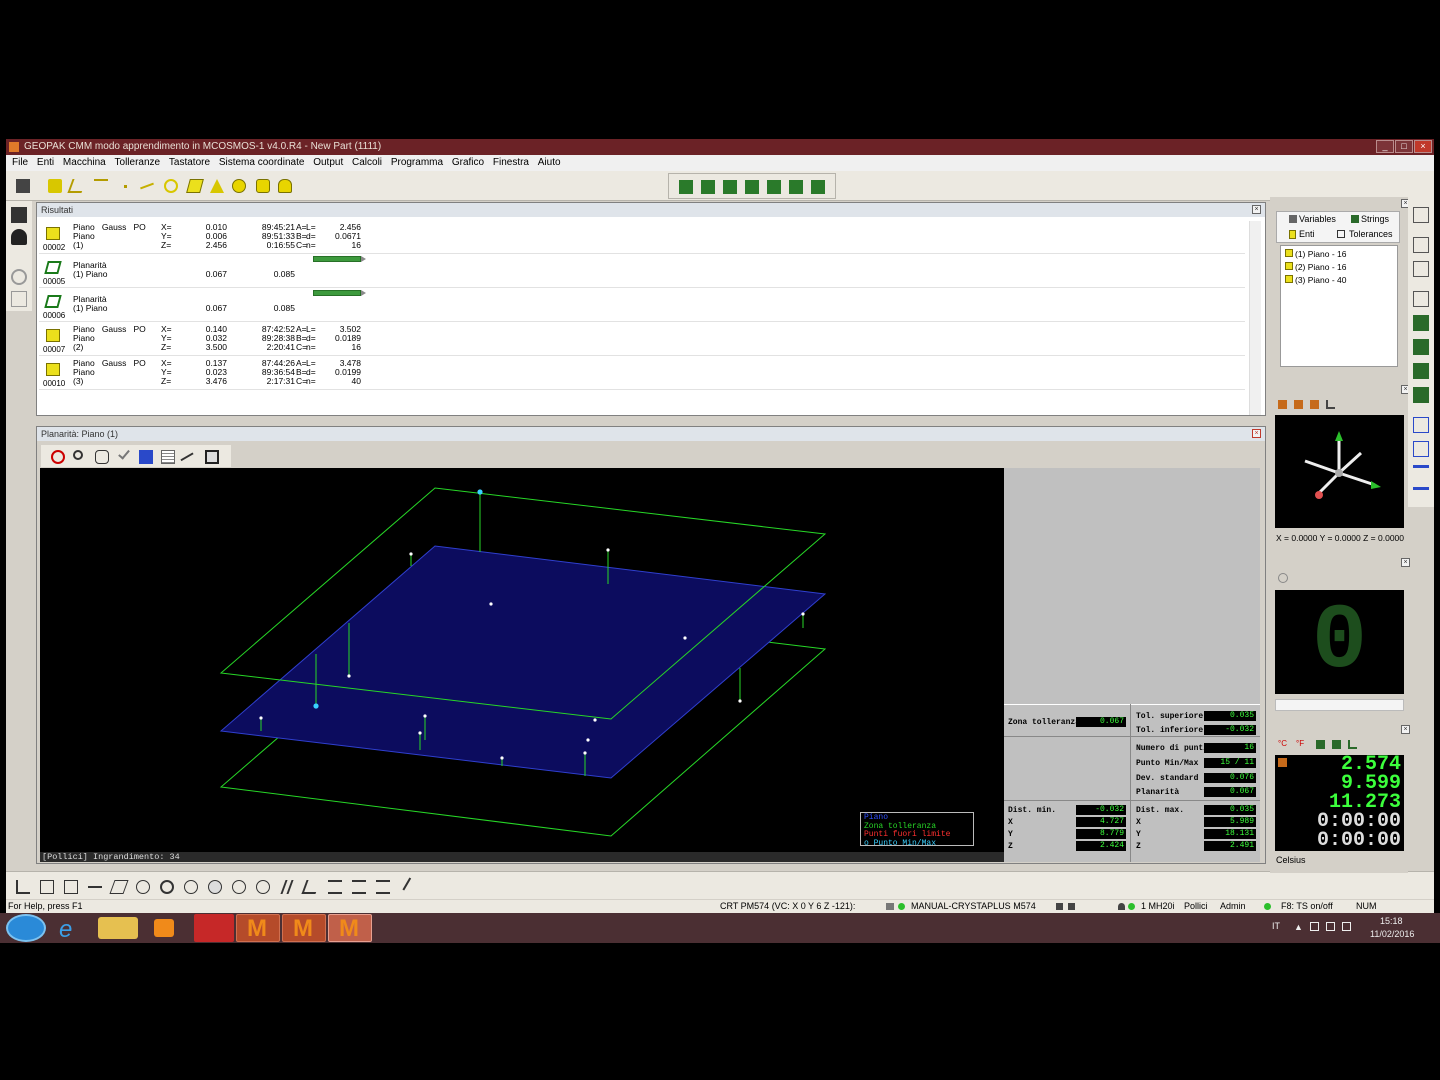 This screenshot has height=1080, width=1440. What do you see at coordinates (1256, 433) in the screenshot?
I see `flatness-close-button: ×` at bounding box center [1256, 433].